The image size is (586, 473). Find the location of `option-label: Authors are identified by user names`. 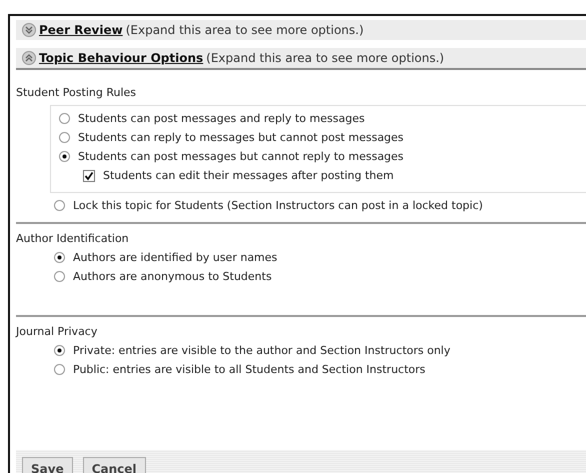

option-label: Authors are identified by user names is located at coordinates (175, 257).